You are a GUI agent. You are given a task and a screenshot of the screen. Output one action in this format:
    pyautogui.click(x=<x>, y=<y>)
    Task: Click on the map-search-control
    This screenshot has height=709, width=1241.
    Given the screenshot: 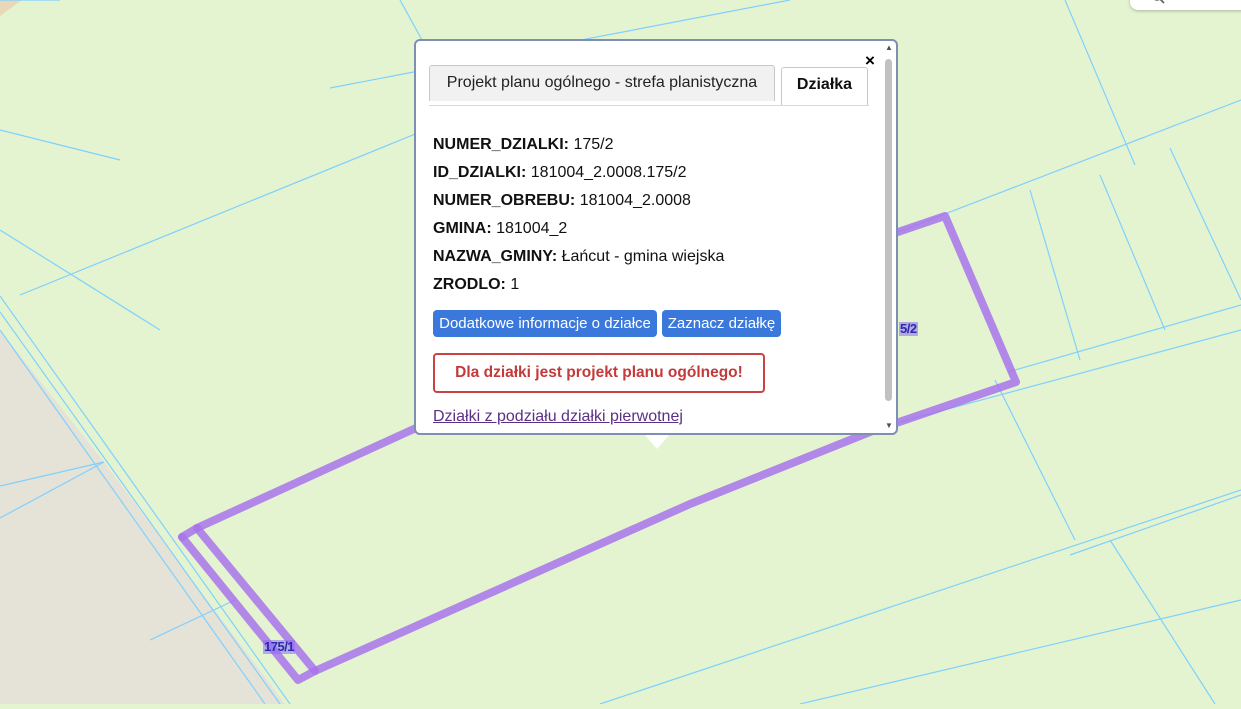 What is the action you would take?
    pyautogui.click(x=1185, y=5)
    